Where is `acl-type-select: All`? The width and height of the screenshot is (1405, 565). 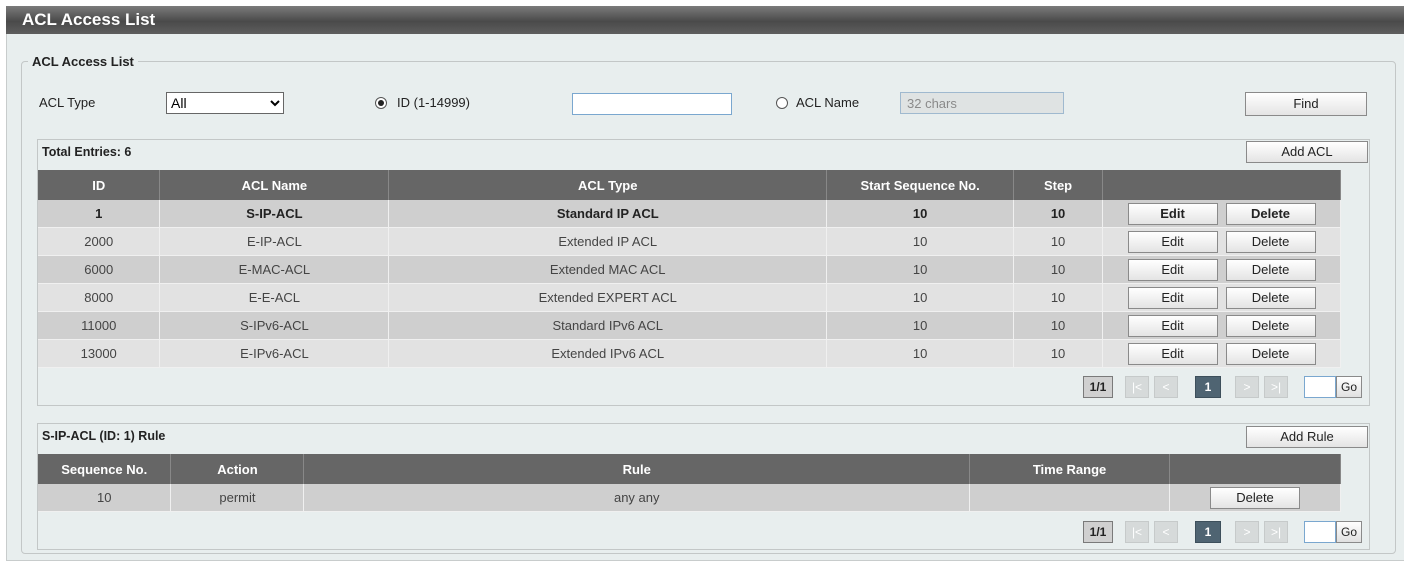 acl-type-select: All is located at coordinates (225, 103).